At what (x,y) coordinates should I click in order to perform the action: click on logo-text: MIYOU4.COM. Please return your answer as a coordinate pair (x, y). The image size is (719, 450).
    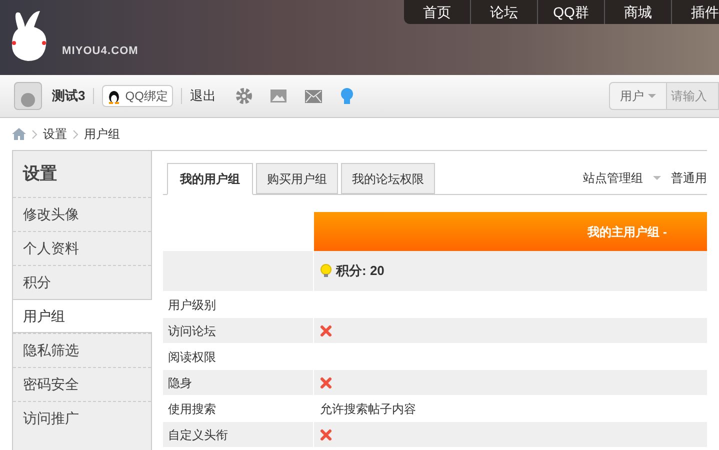
    Looking at the image, I should click on (100, 51).